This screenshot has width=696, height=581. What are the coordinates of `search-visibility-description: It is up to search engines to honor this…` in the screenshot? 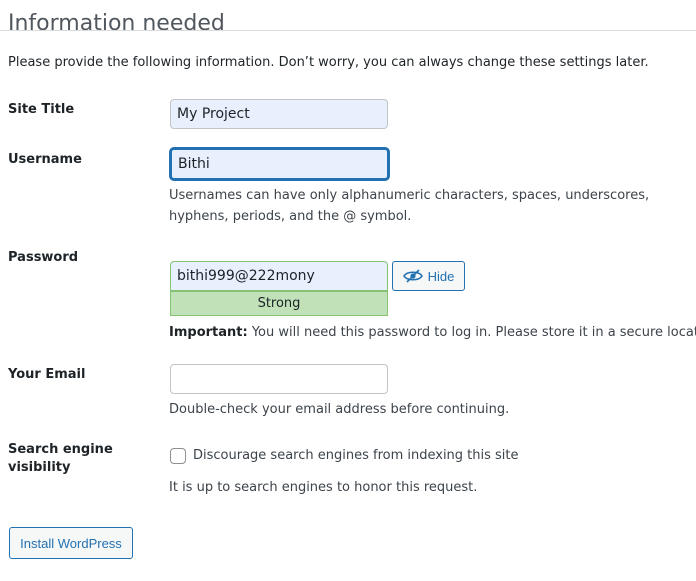 It's located at (323, 487).